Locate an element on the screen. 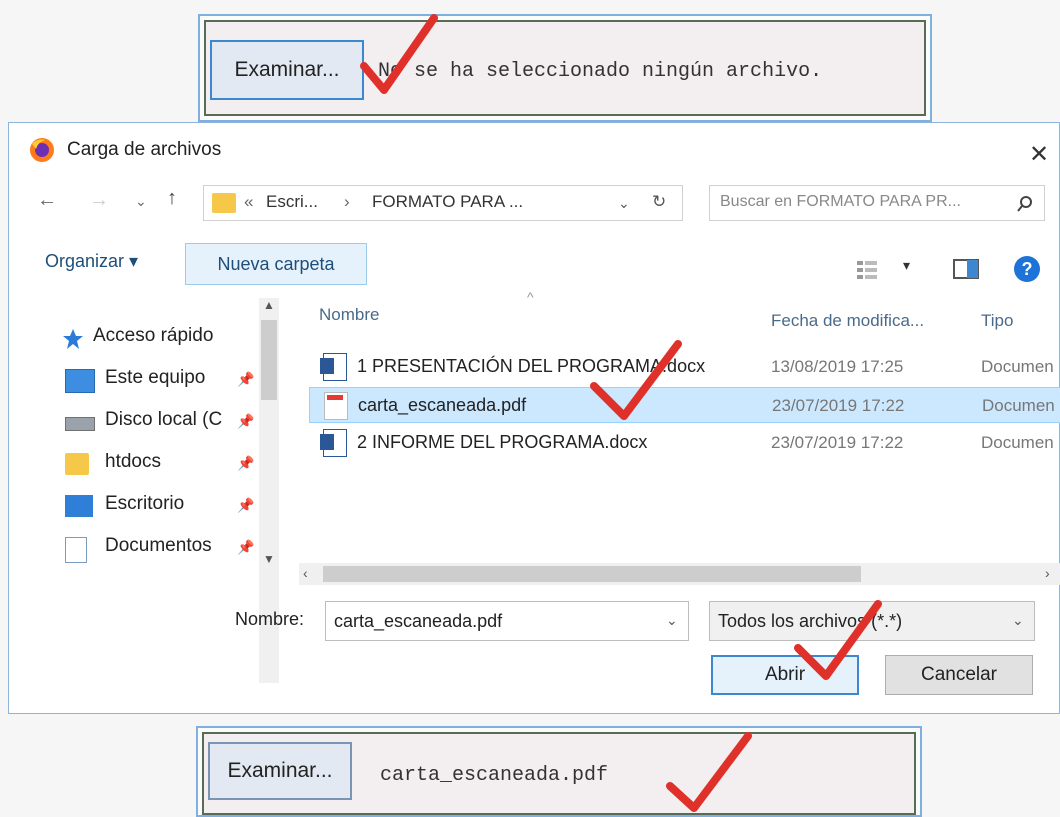 The width and height of the screenshot is (1060, 817). file-name: 2 INFORME DEL PROGRAMA.docx is located at coordinates (502, 442).